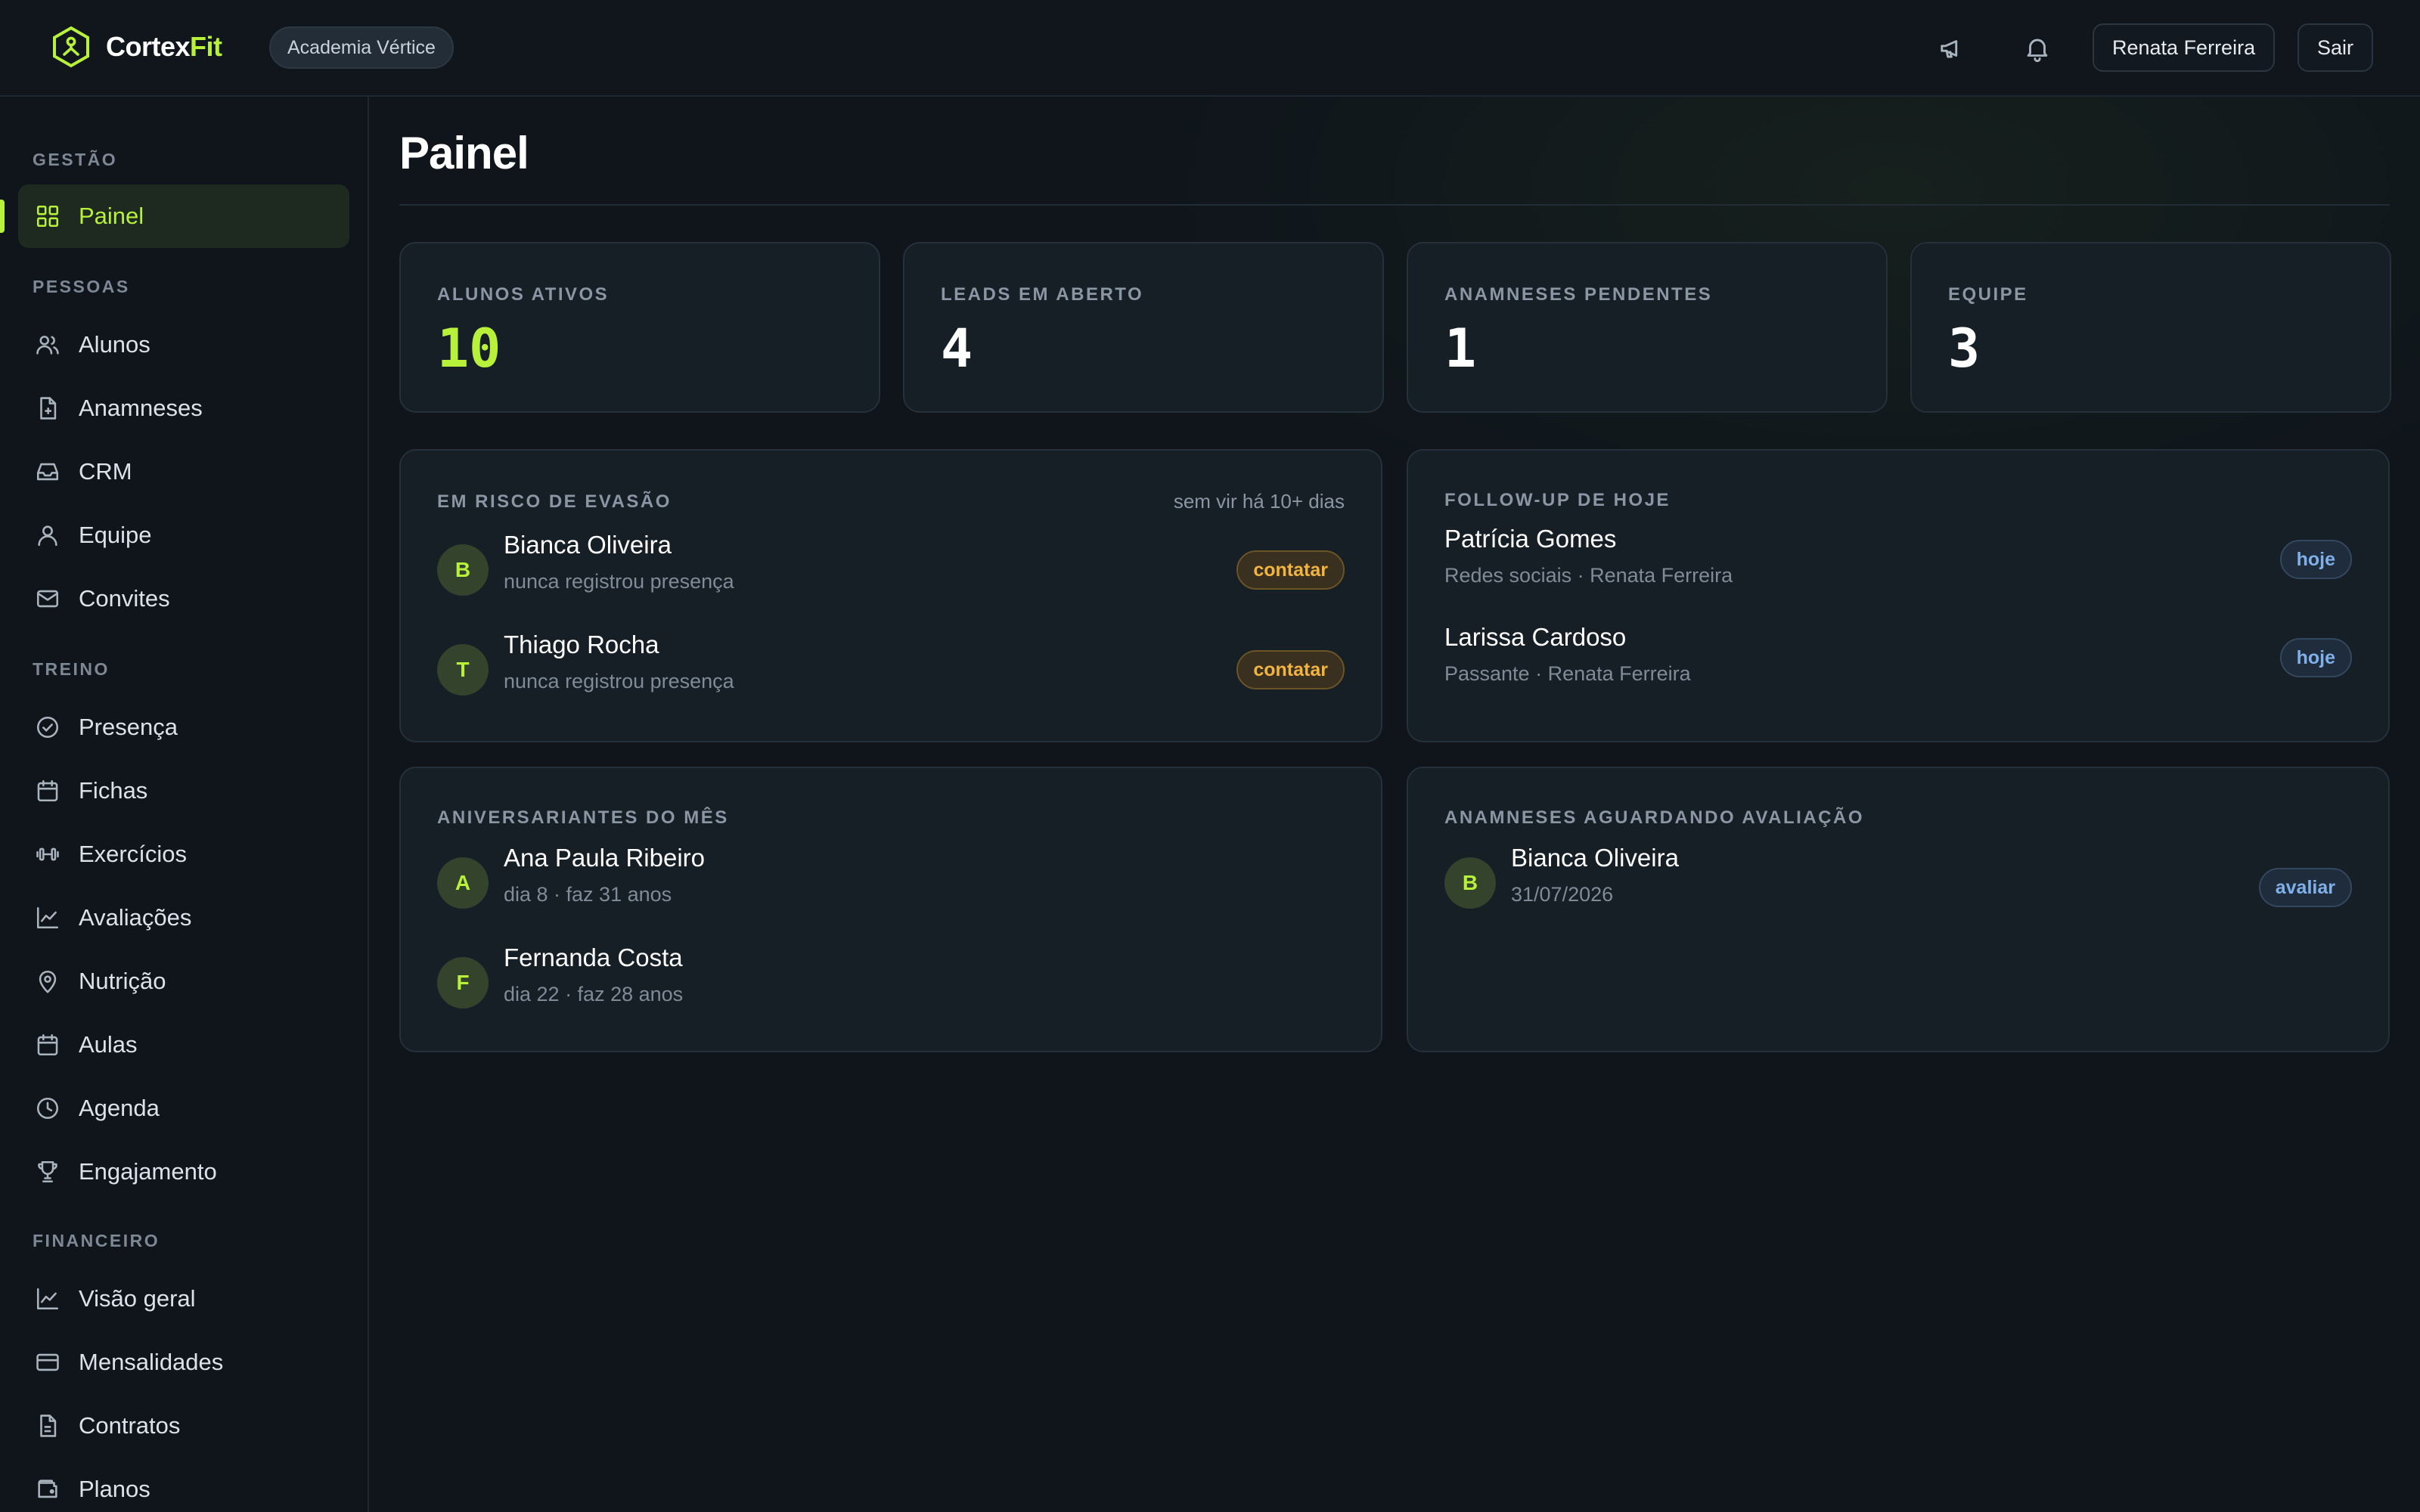 Image resolution: width=2420 pixels, height=1512 pixels. Describe the element at coordinates (151, 1362) in the screenshot. I see `sidebar-item-label: Mensalidades` at that location.